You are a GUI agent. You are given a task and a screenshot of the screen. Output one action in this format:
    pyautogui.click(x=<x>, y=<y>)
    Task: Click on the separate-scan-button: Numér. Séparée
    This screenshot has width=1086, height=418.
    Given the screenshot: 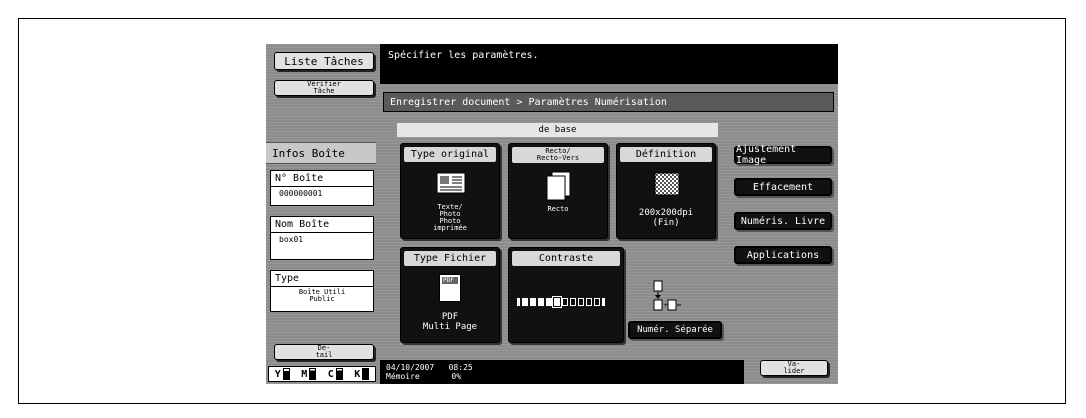 What is the action you would take?
    pyautogui.click(x=675, y=330)
    